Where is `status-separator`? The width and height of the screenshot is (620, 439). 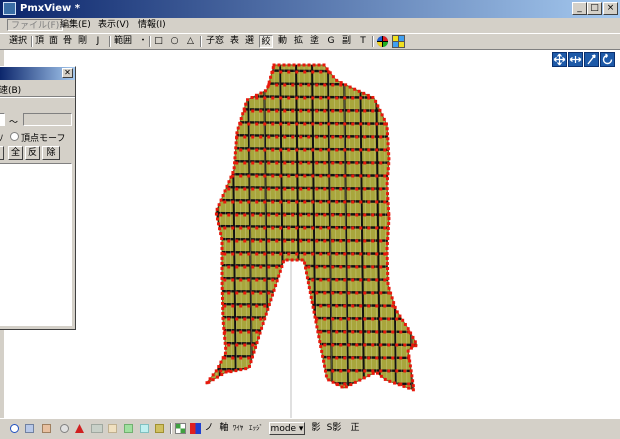 status-separator is located at coordinates (171, 428).